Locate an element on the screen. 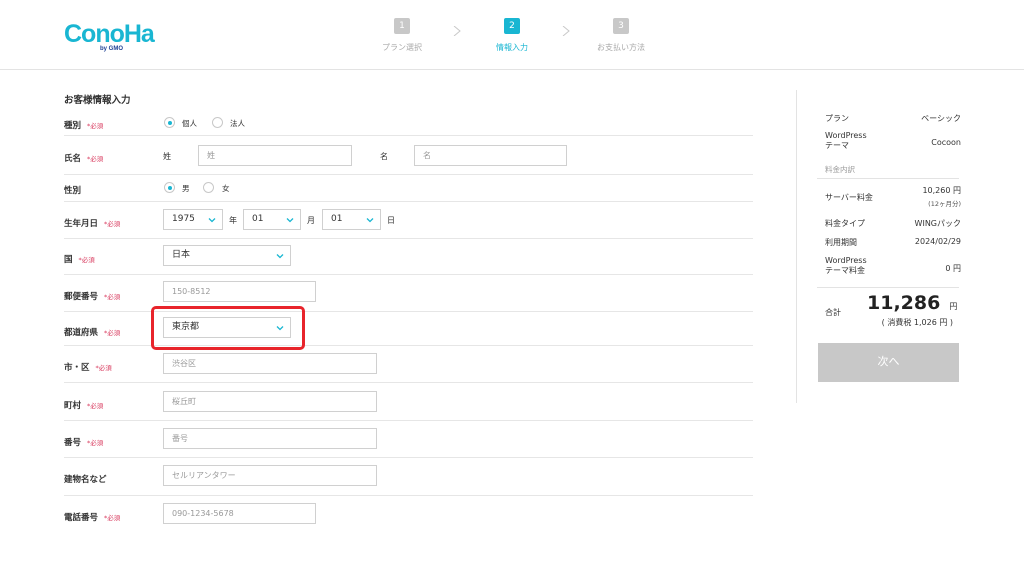 Image resolution: width=1024 pixels, height=561 pixels. radio-female-label: 女 is located at coordinates (226, 188).